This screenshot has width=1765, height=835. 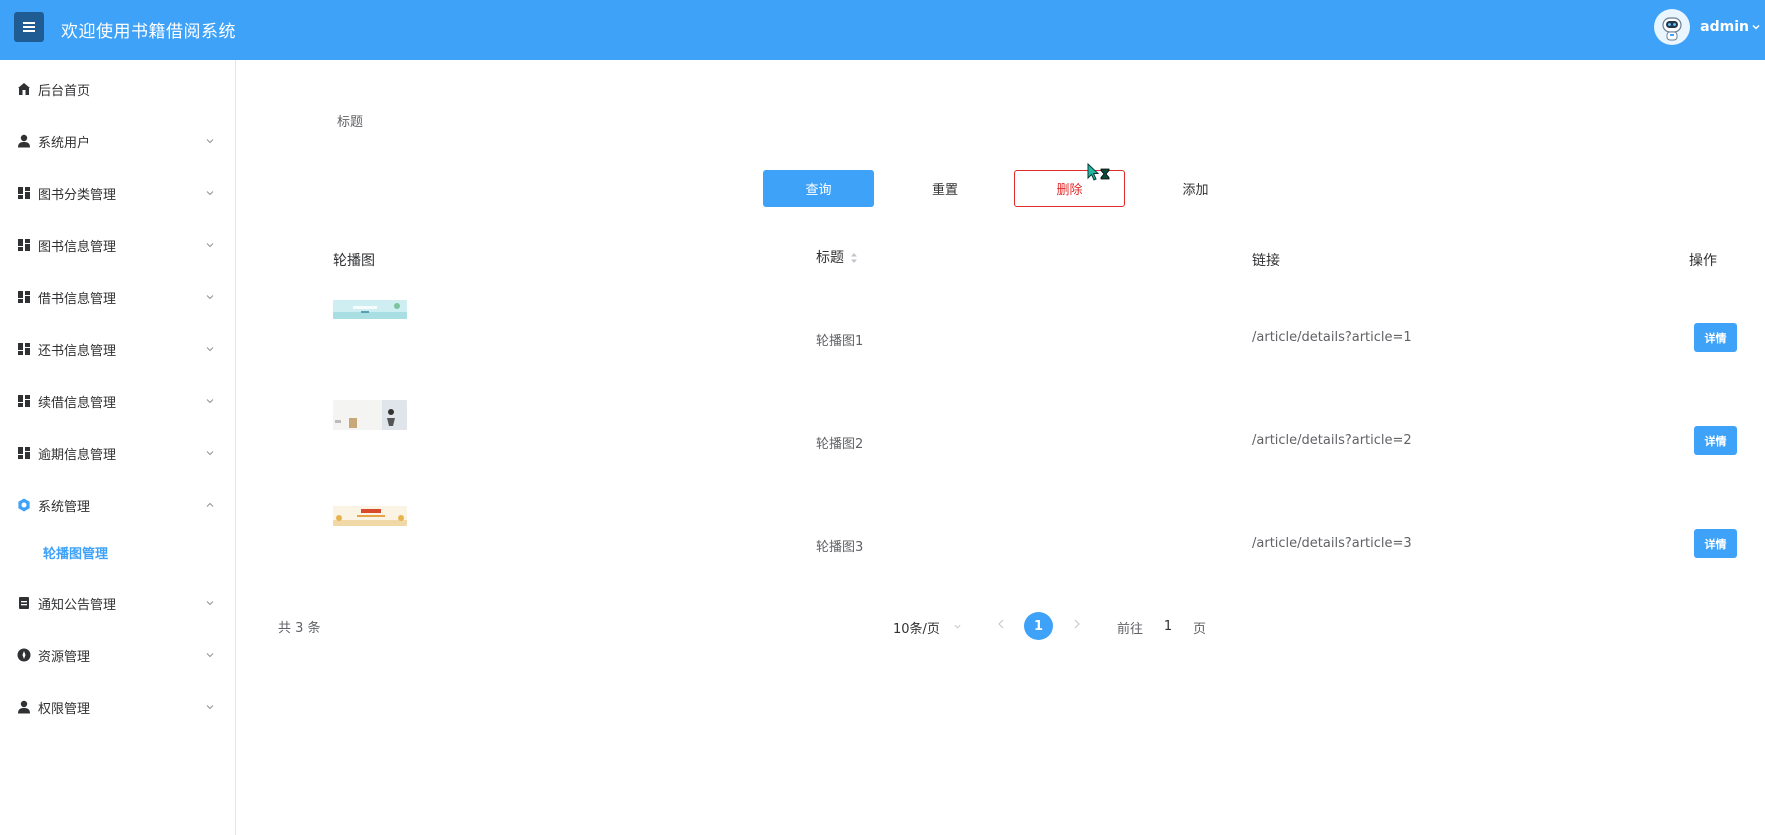 I want to click on top-header: 欢迎使用书籍借阅系统 admin, so click(x=882, y=30).